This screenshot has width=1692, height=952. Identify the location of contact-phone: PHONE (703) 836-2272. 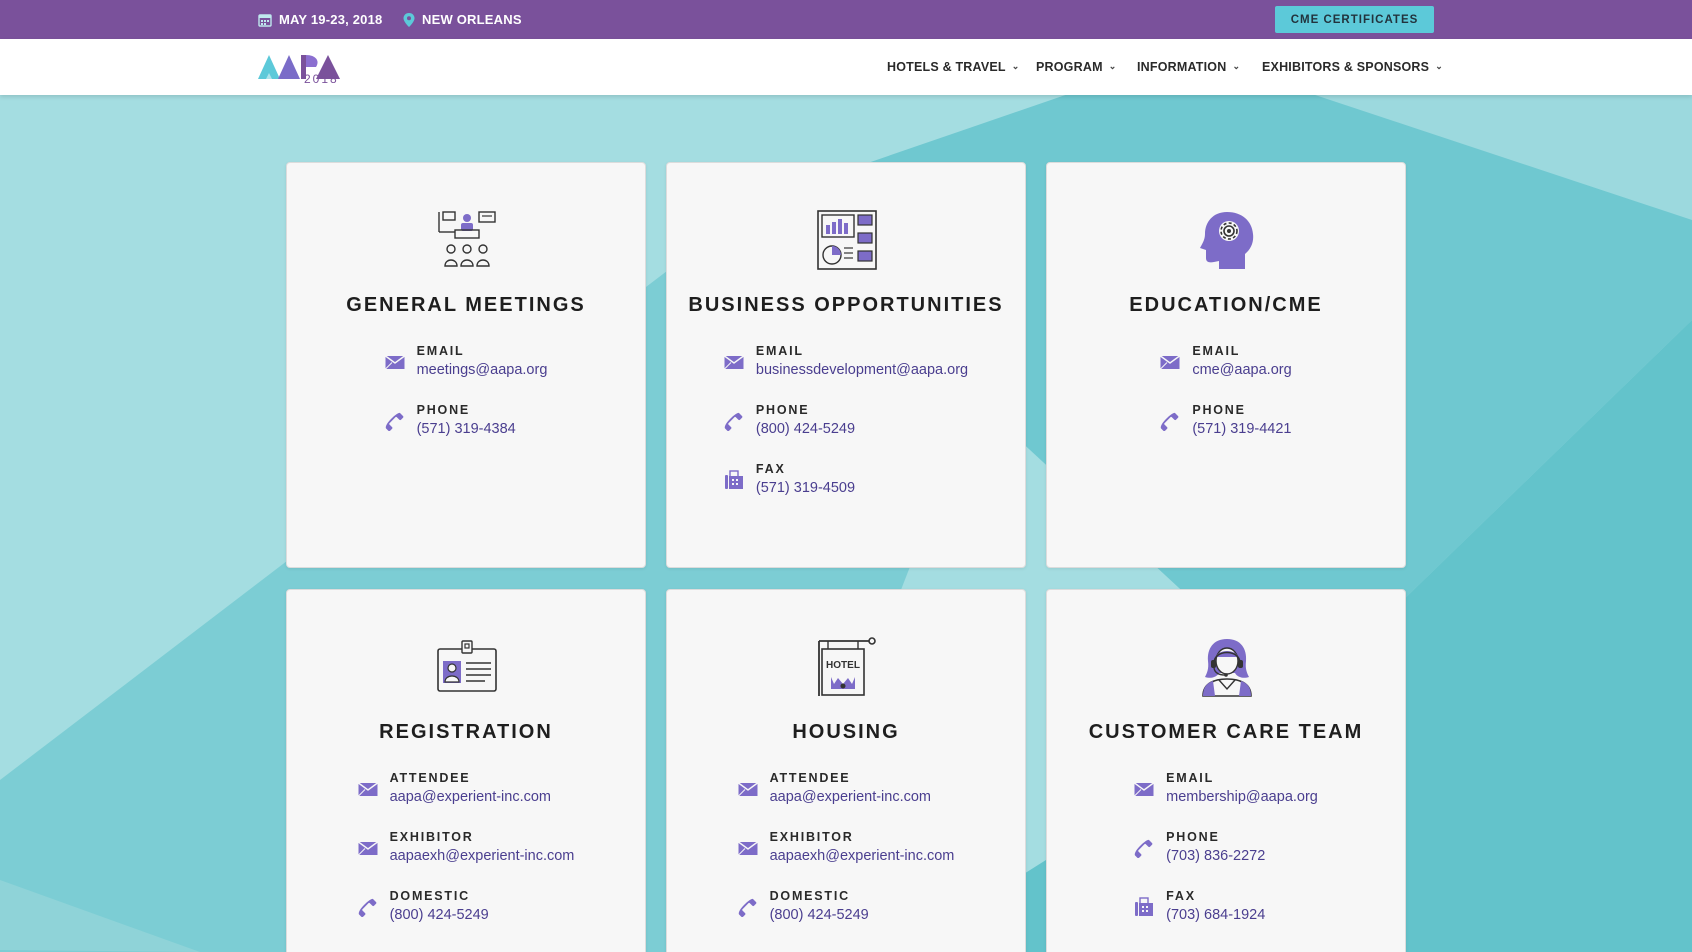
(1226, 847).